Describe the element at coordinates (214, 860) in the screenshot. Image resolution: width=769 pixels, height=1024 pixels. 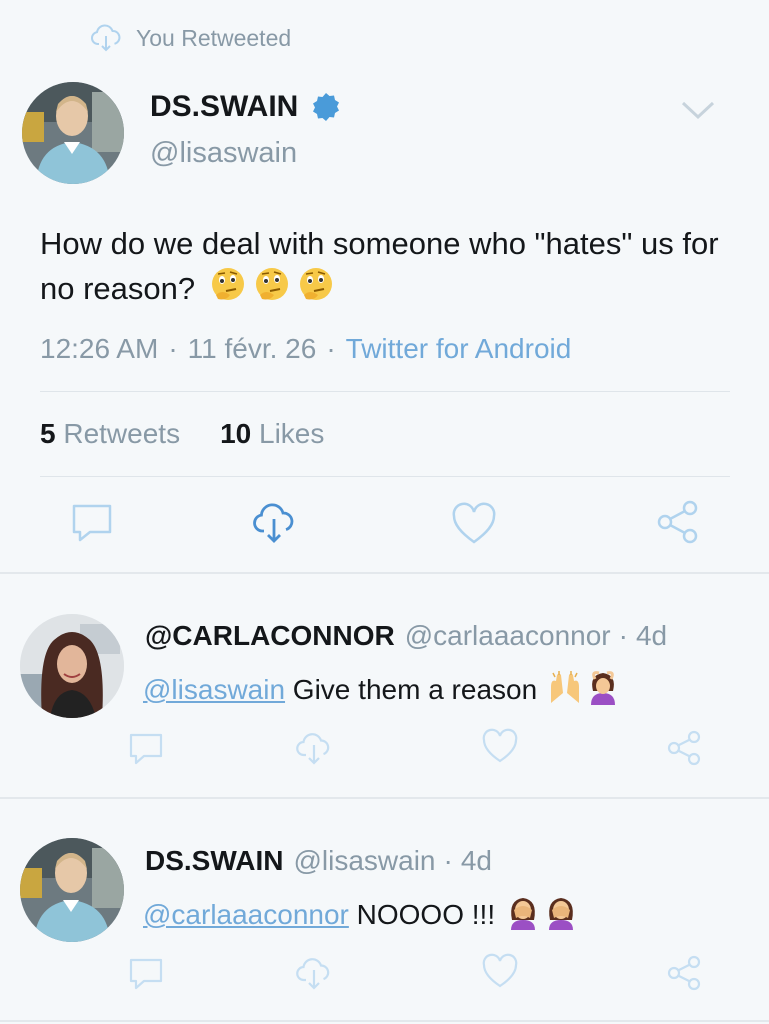
I see `reply-display-name: DS.SWAIN` at that location.